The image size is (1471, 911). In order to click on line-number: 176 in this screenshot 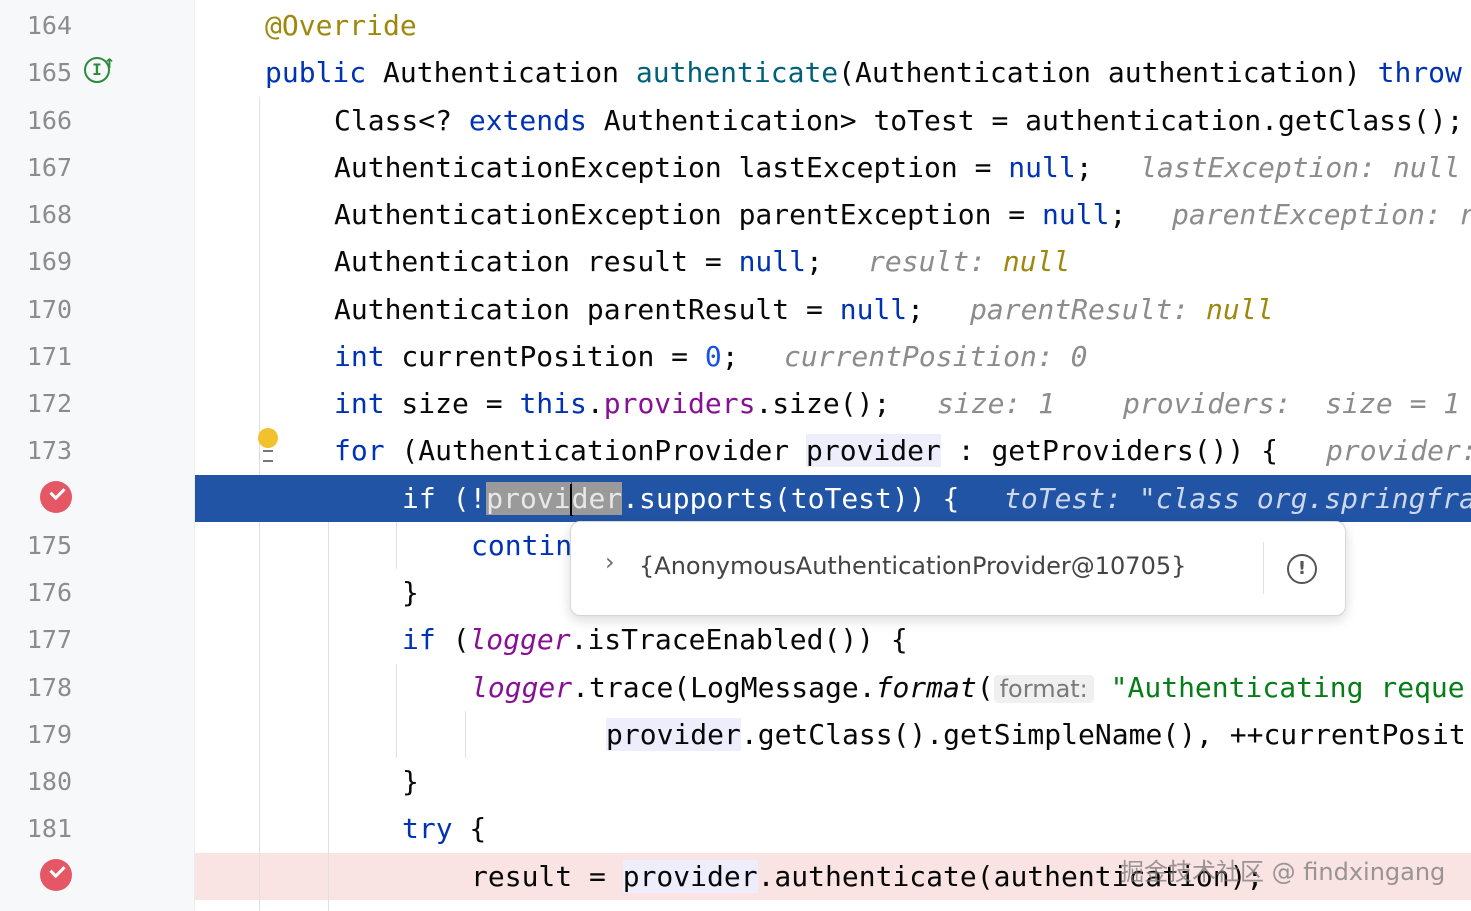, I will do `click(49, 592)`.